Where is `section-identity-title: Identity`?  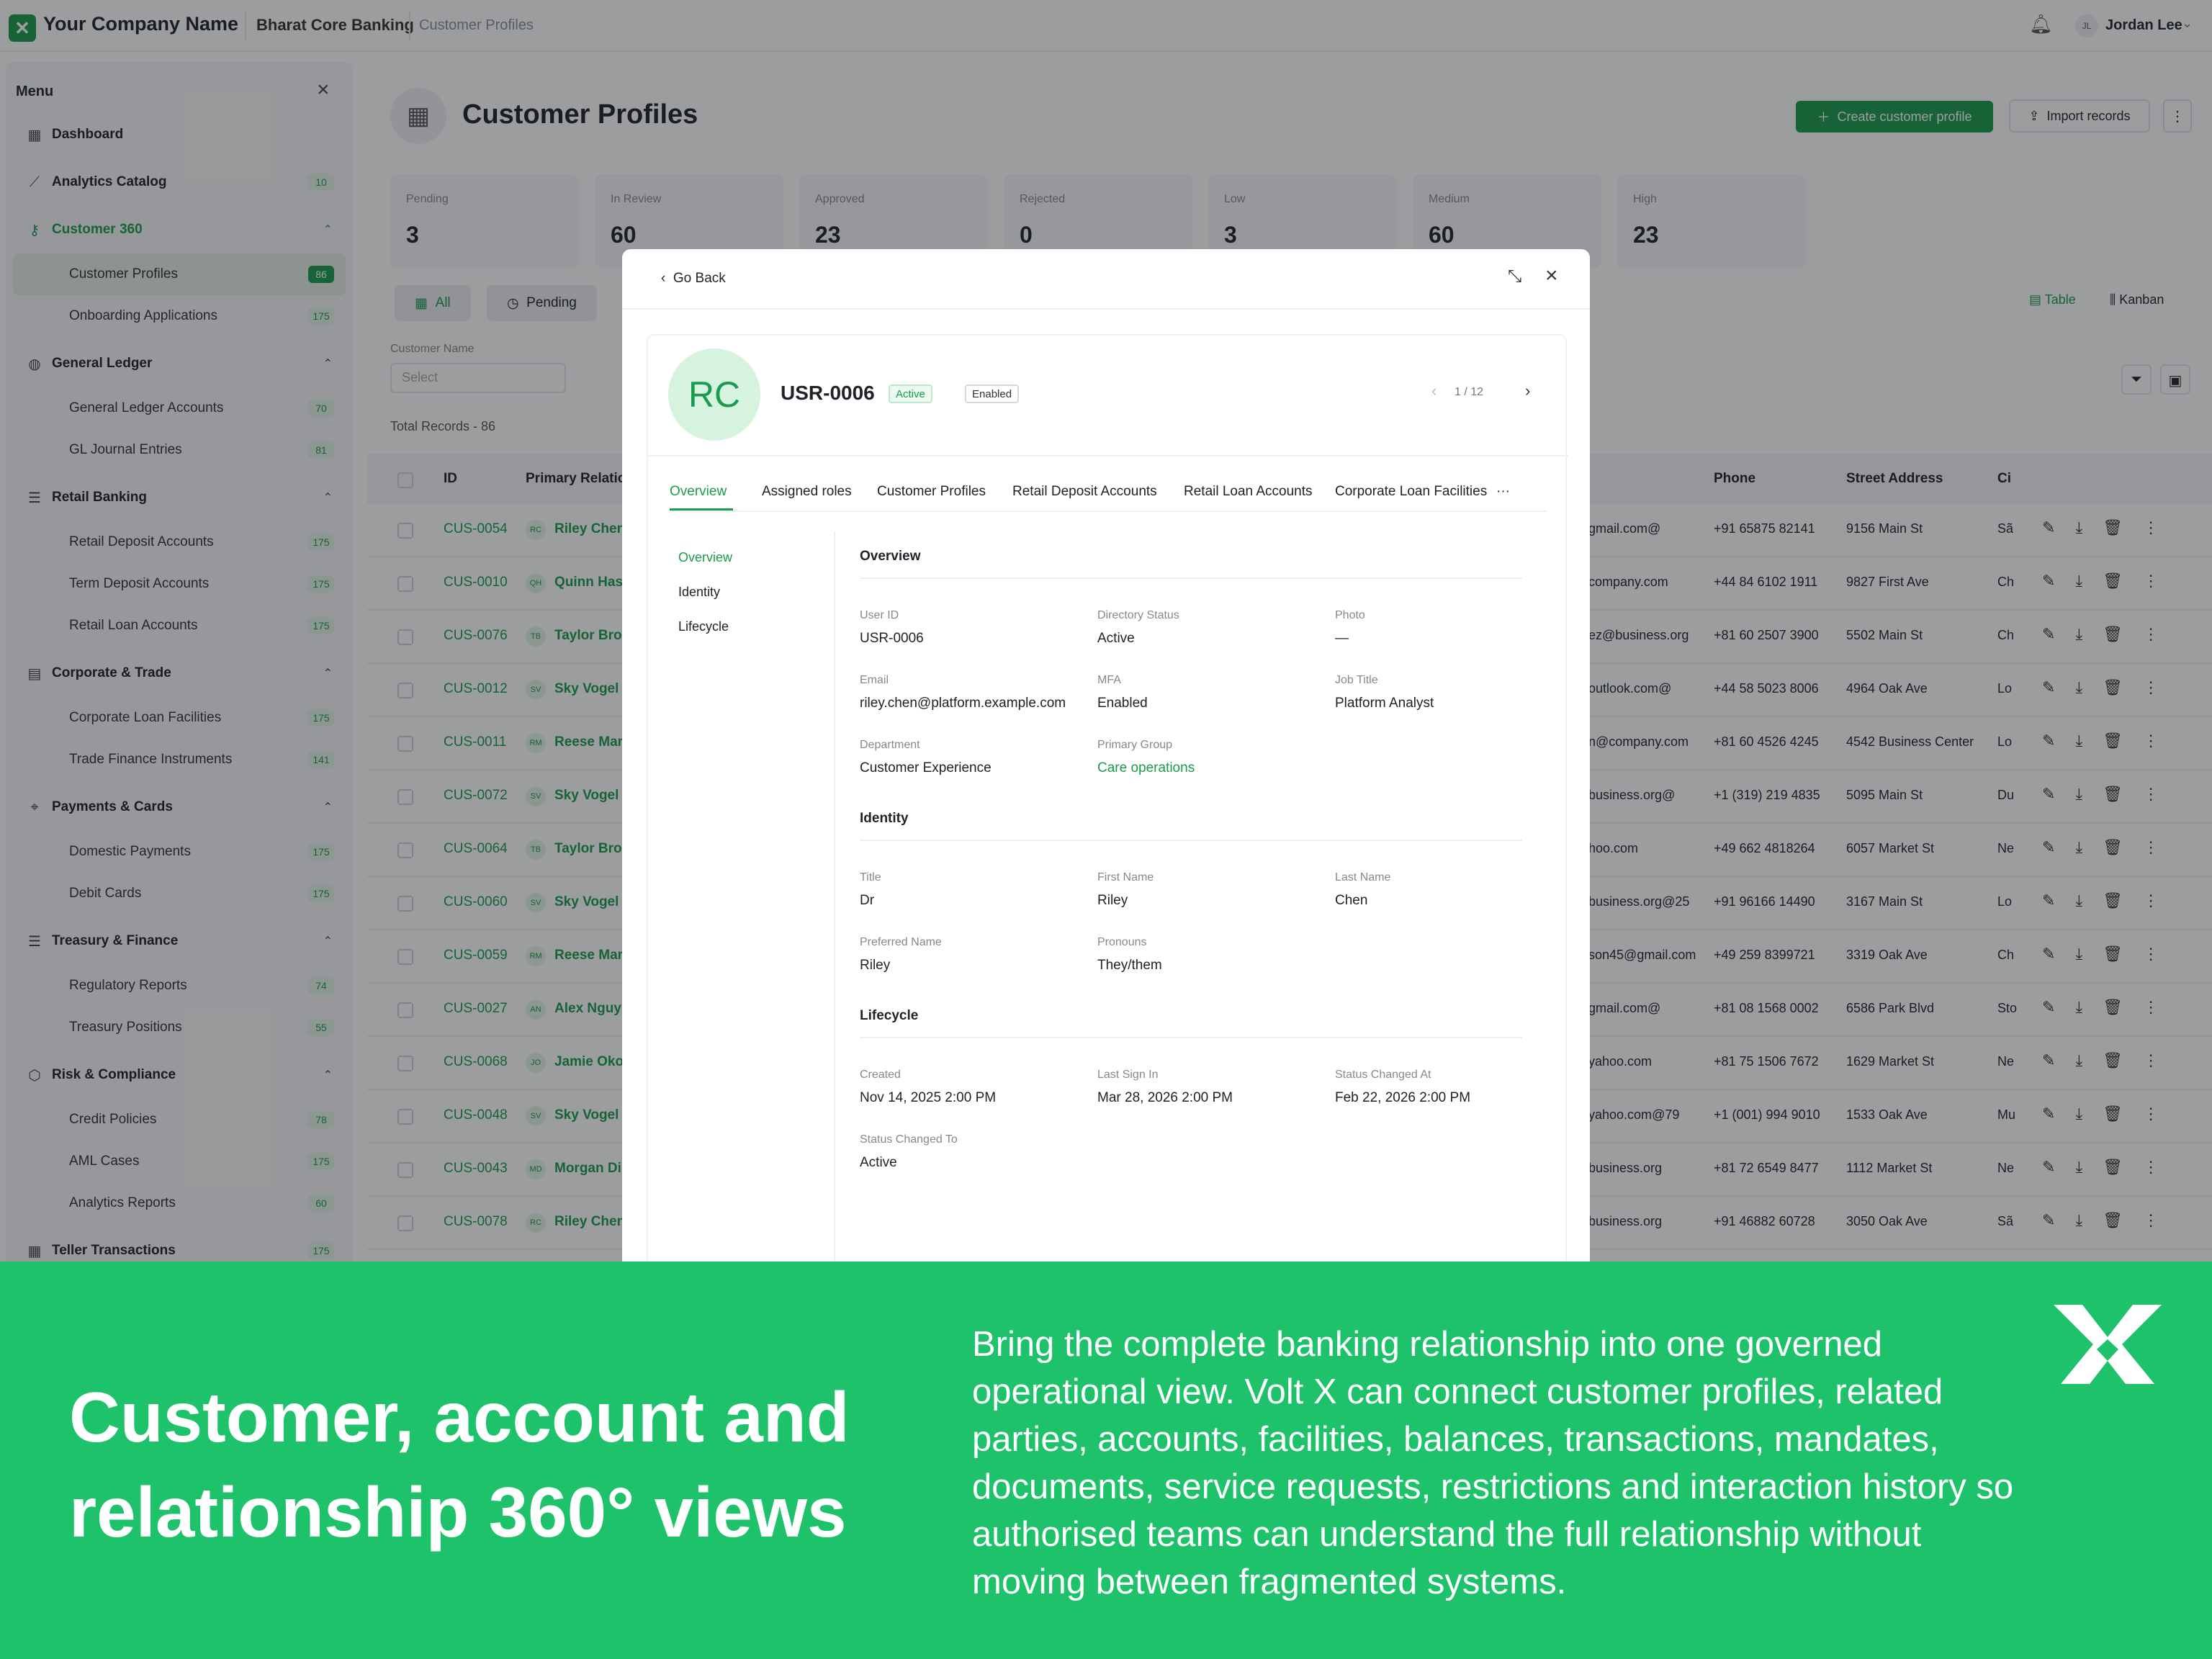
section-identity-title: Identity is located at coordinates (884, 819).